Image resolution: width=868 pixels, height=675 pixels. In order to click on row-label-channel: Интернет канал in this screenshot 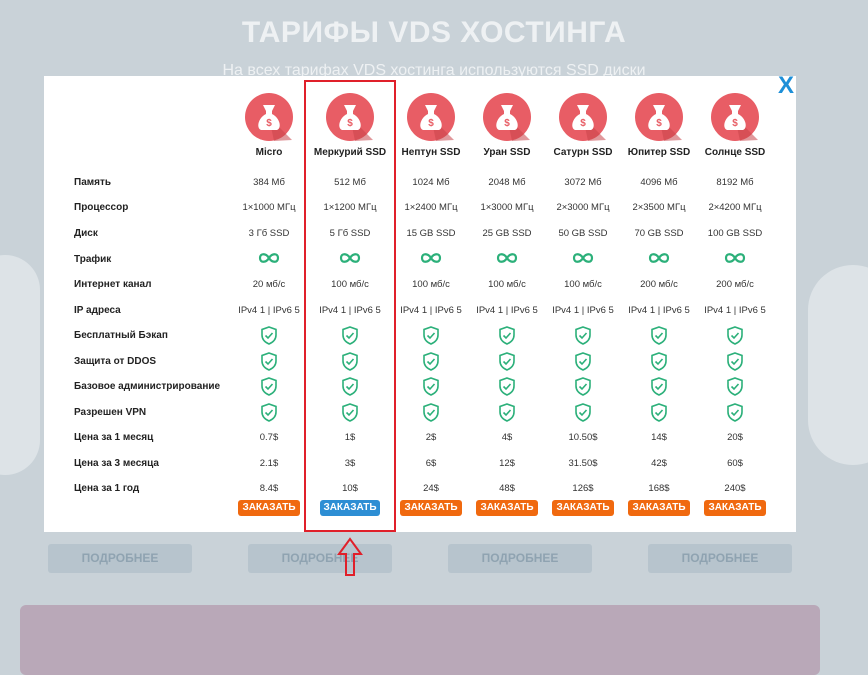, I will do `click(113, 284)`.